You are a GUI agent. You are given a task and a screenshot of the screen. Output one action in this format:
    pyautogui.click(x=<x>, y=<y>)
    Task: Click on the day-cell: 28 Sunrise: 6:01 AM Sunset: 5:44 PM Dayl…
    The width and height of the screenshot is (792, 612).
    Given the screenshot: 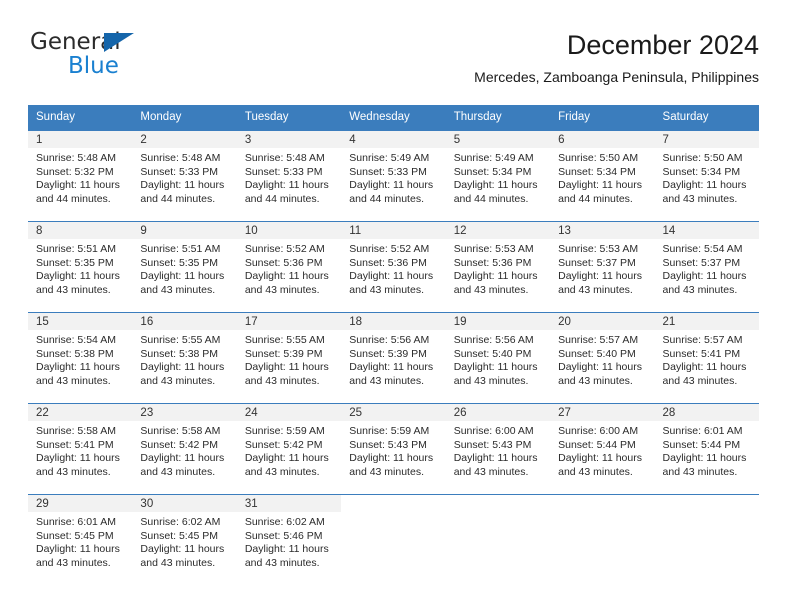 What is the action you would take?
    pyautogui.click(x=706, y=449)
    